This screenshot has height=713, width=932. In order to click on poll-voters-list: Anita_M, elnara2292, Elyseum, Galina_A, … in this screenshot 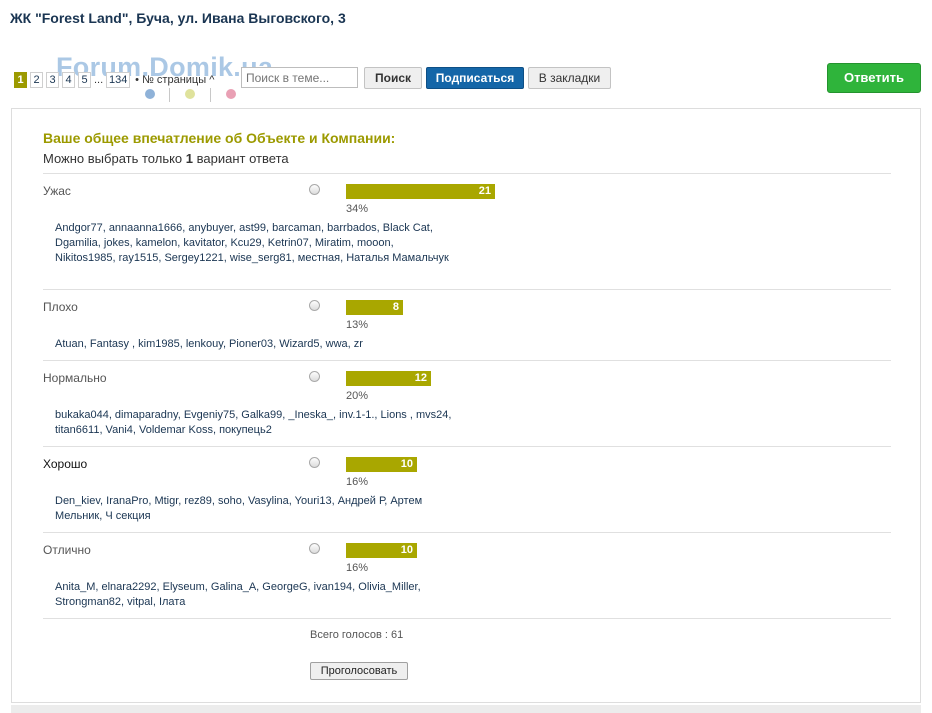, I will do `click(238, 594)`.